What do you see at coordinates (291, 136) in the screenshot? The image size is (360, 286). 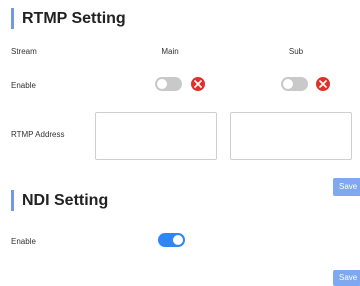 I see `rtmp-sub-address-input` at bounding box center [291, 136].